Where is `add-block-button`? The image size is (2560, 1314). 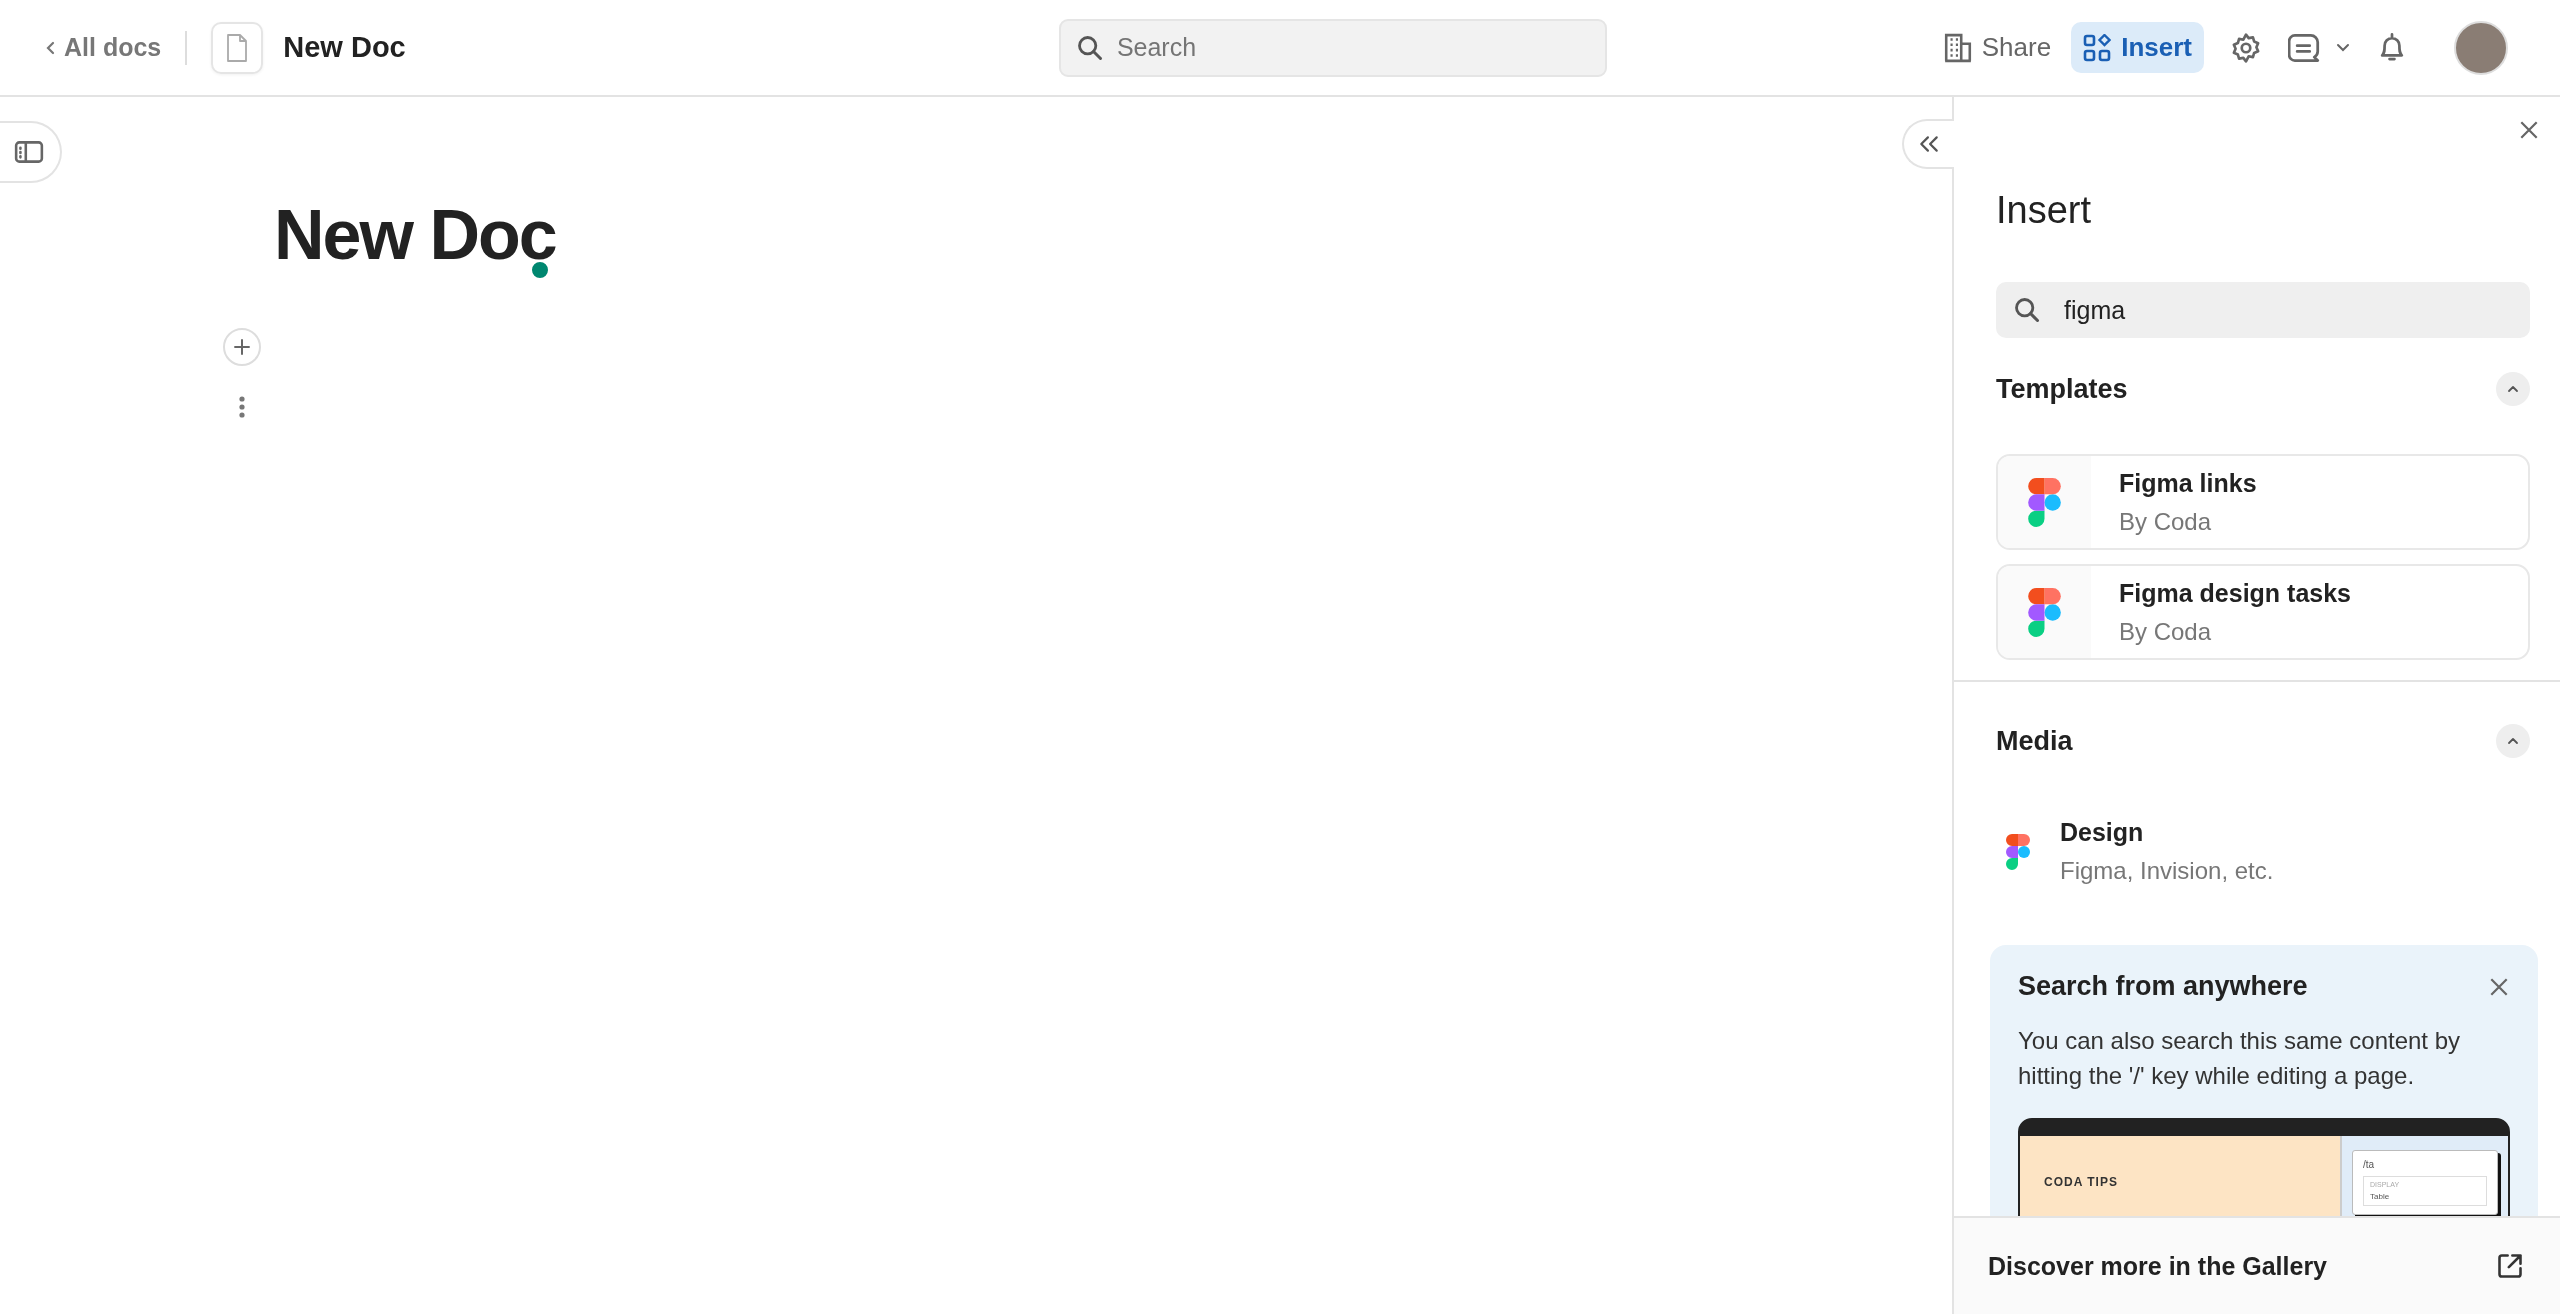 add-block-button is located at coordinates (242, 347).